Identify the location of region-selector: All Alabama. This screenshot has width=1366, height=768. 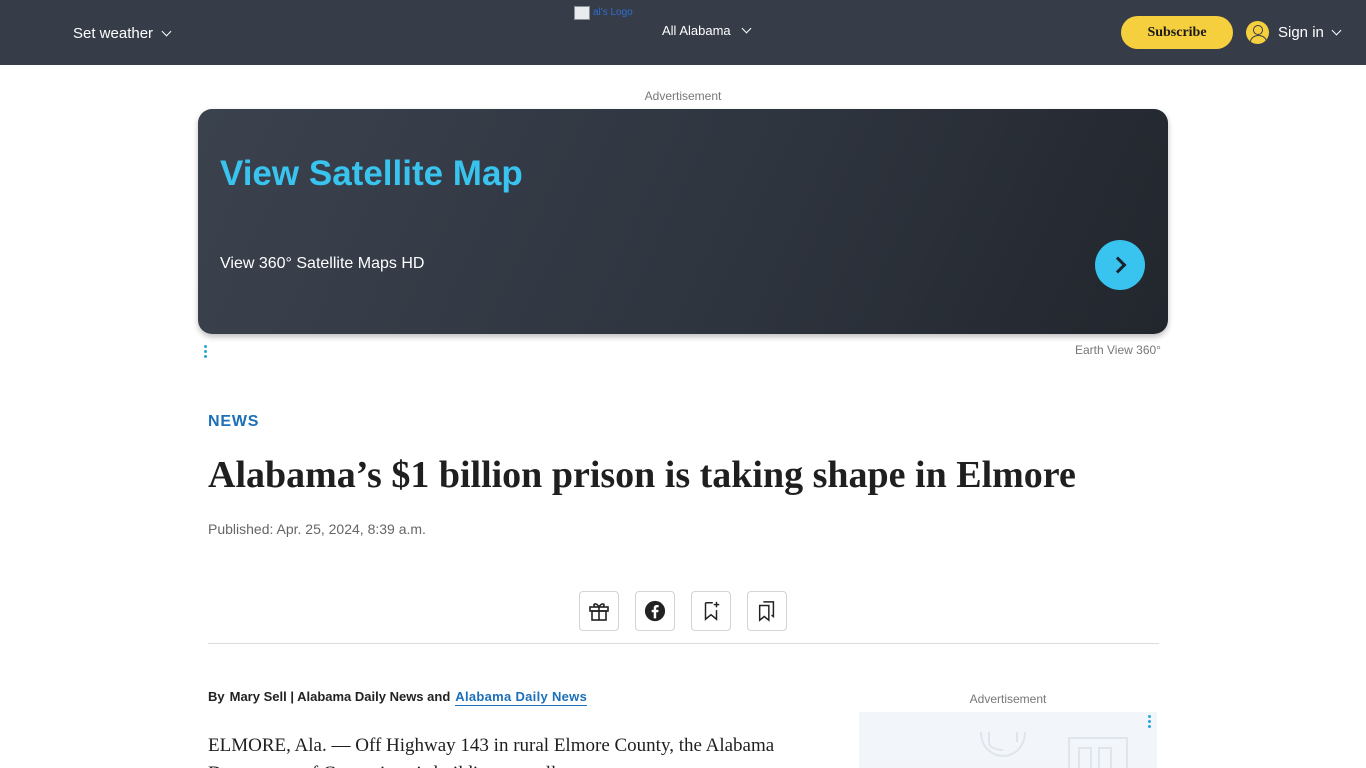
(707, 30).